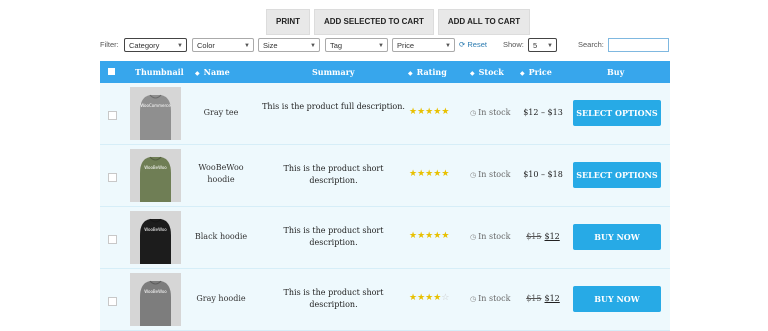 This screenshot has height=331, width=768. What do you see at coordinates (356, 45) in the screenshot?
I see `tag-filter: Tag ▼` at bounding box center [356, 45].